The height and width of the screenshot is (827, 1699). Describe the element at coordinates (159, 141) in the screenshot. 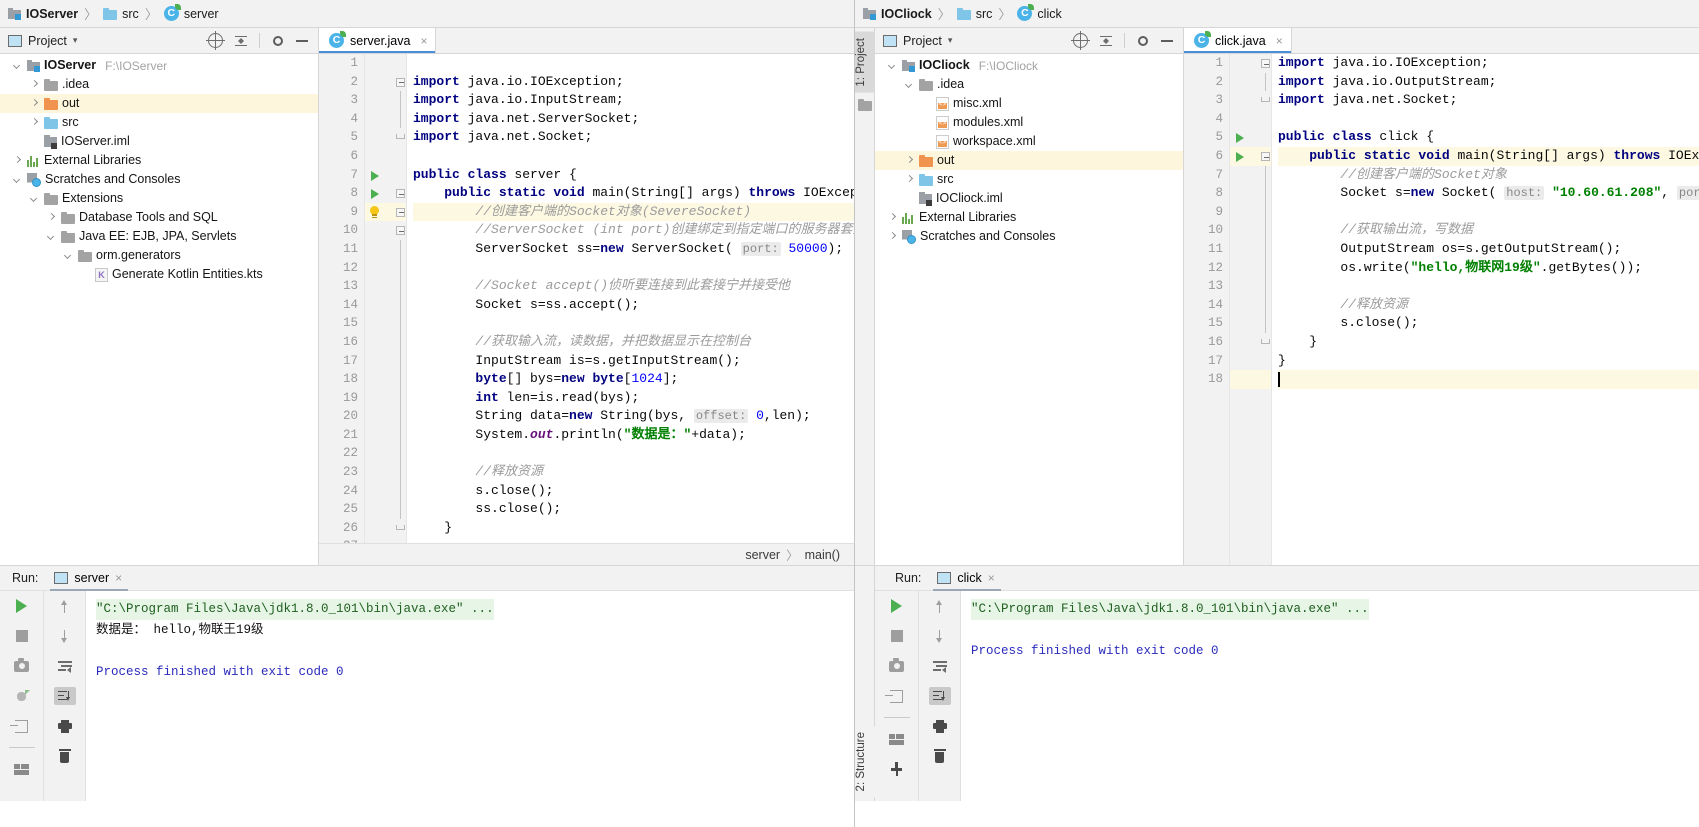

I see `tree-item-ioserver-iml: IOServer.iml` at that location.